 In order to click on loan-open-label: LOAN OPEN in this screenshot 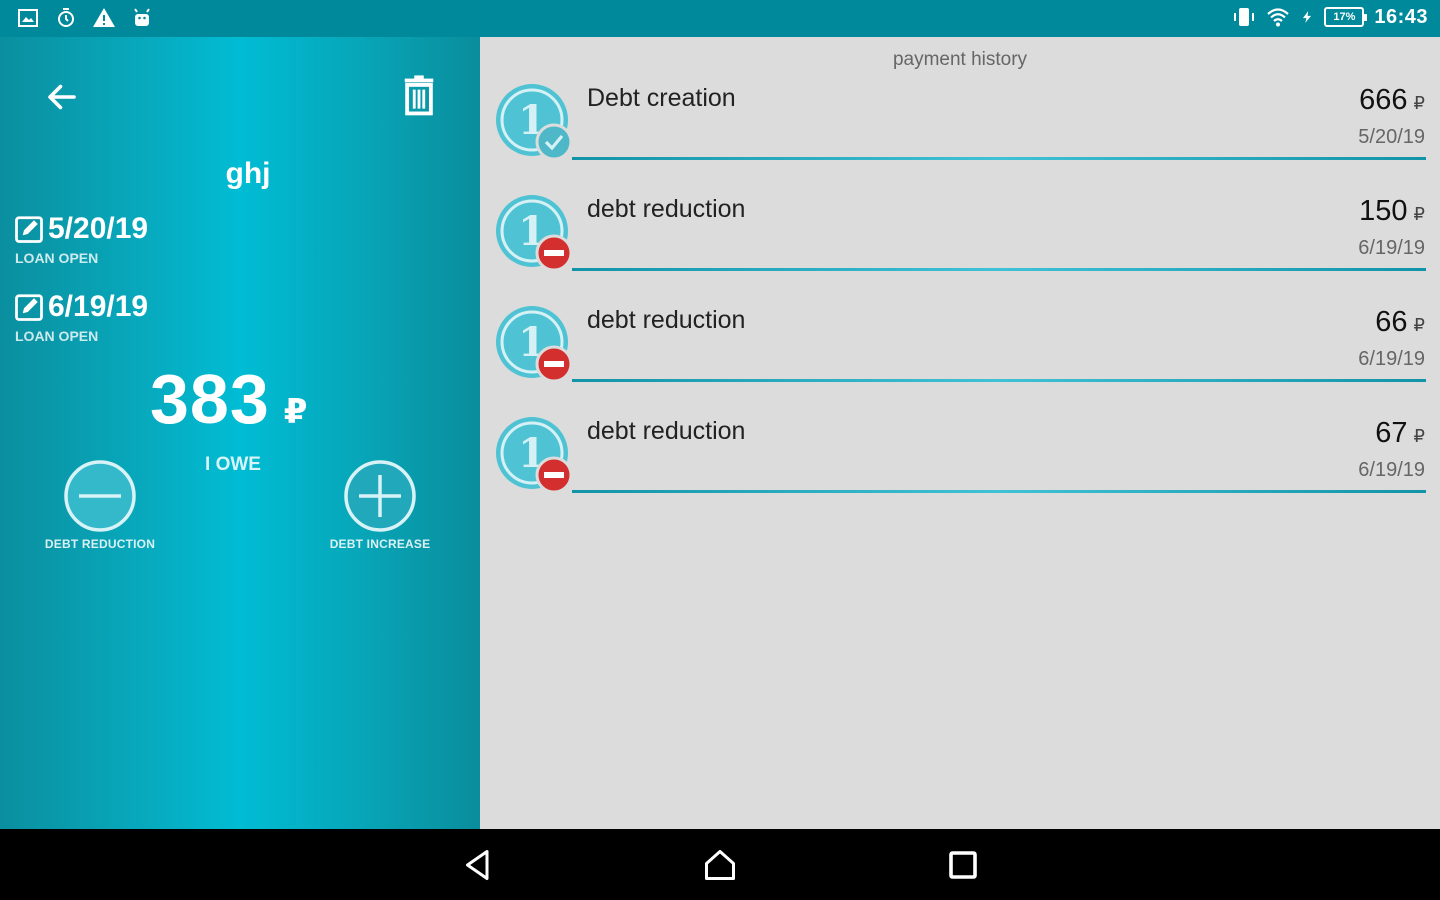, I will do `click(57, 258)`.